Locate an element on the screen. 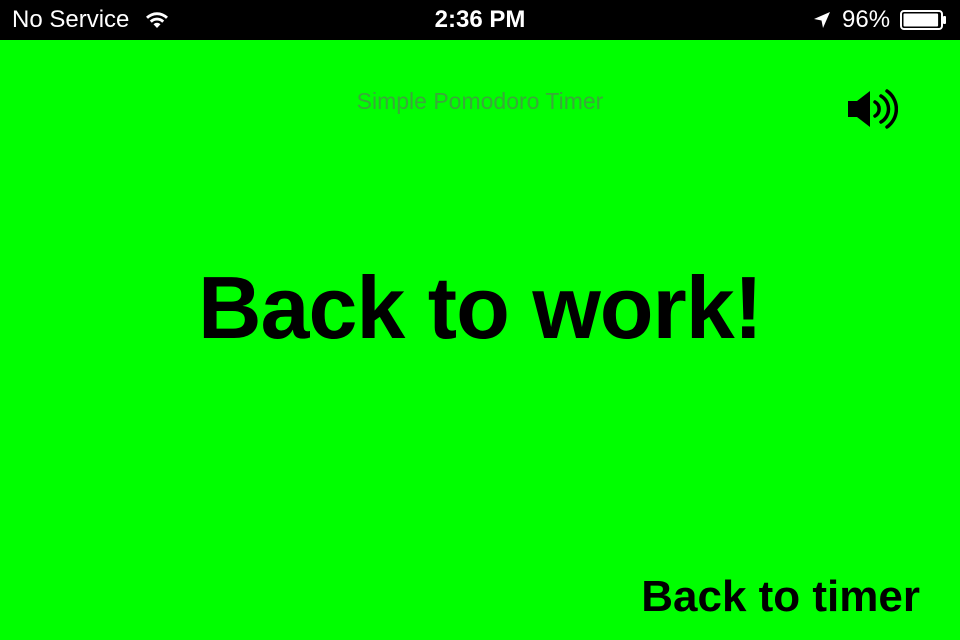 The width and height of the screenshot is (960, 640). sound-toggle-button is located at coordinates (871, 109).